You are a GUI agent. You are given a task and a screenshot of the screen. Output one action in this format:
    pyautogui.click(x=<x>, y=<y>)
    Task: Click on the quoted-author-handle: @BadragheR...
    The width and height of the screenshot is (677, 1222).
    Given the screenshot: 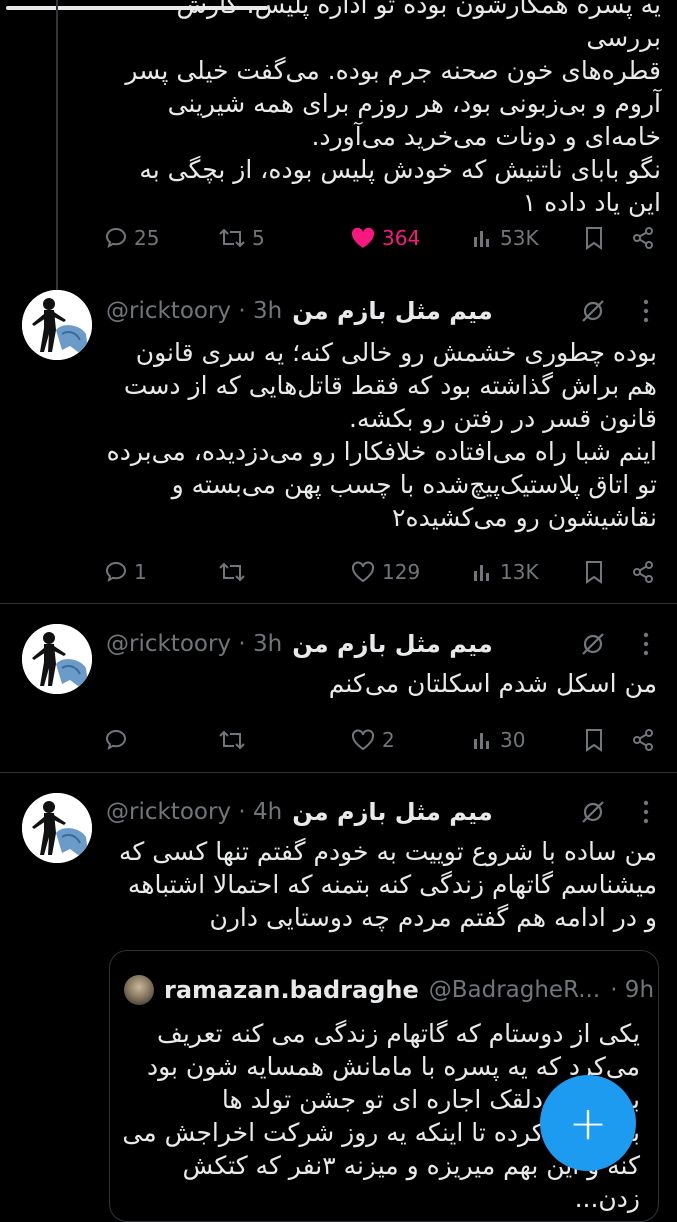 What is the action you would take?
    pyautogui.click(x=514, y=990)
    